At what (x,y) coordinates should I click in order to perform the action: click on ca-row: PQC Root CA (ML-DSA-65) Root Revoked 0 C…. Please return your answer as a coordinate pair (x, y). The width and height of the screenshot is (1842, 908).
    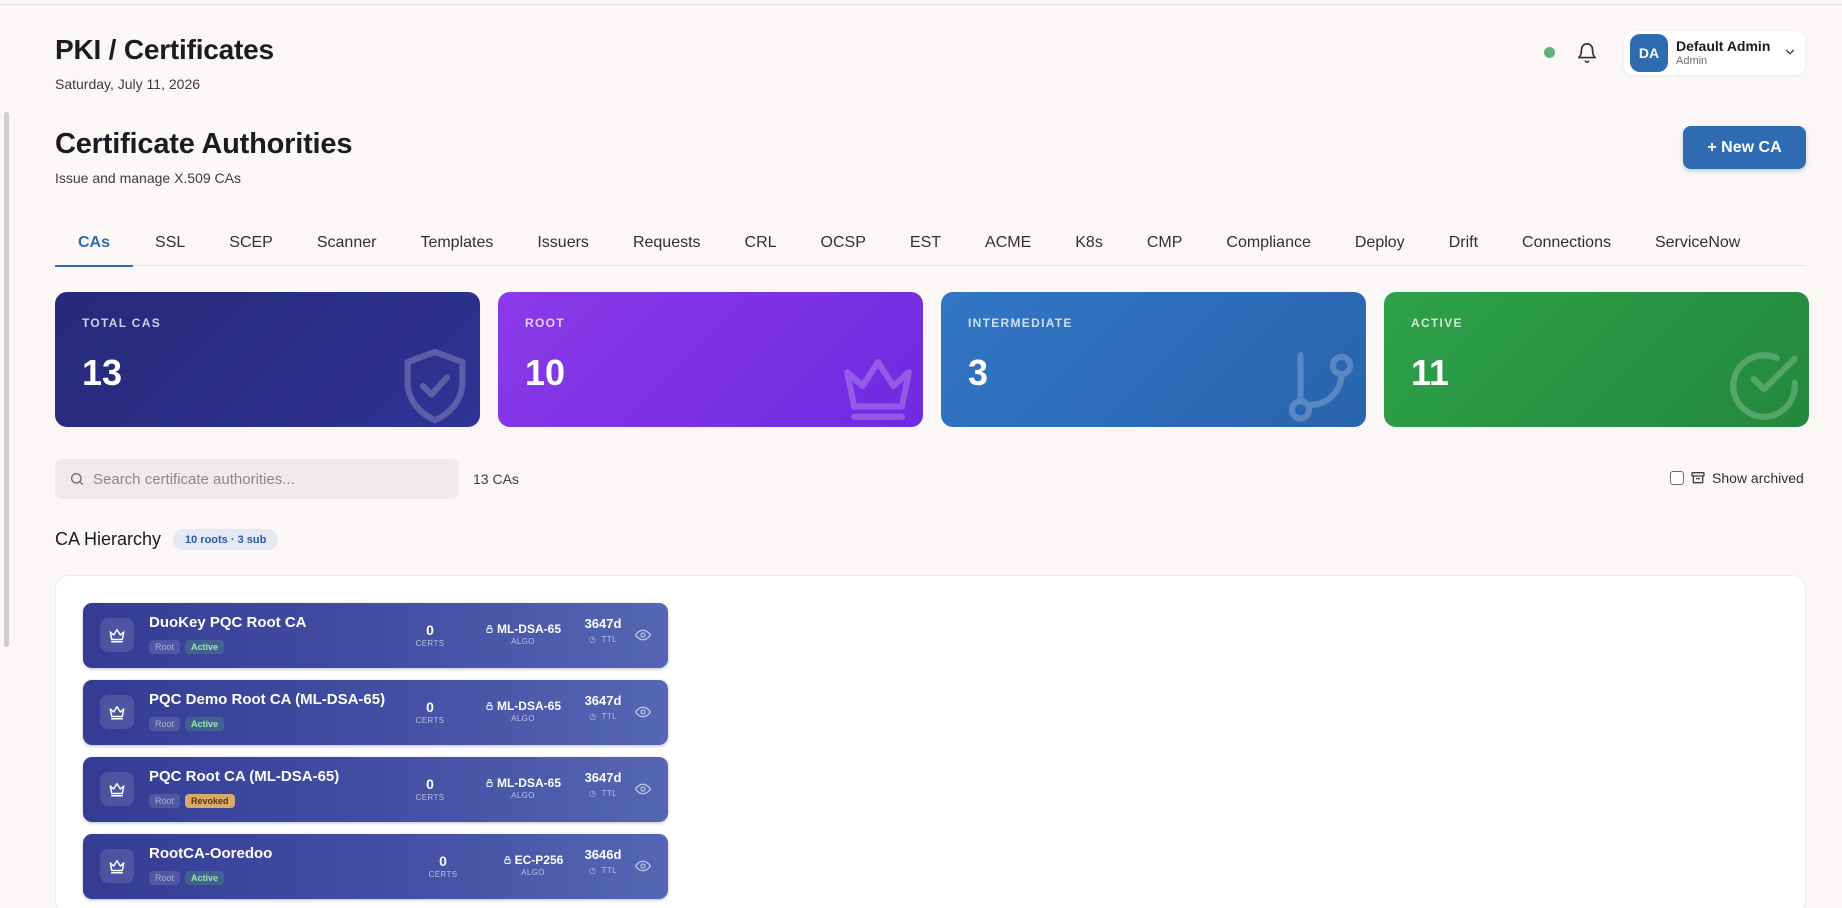
    Looking at the image, I should click on (375, 789).